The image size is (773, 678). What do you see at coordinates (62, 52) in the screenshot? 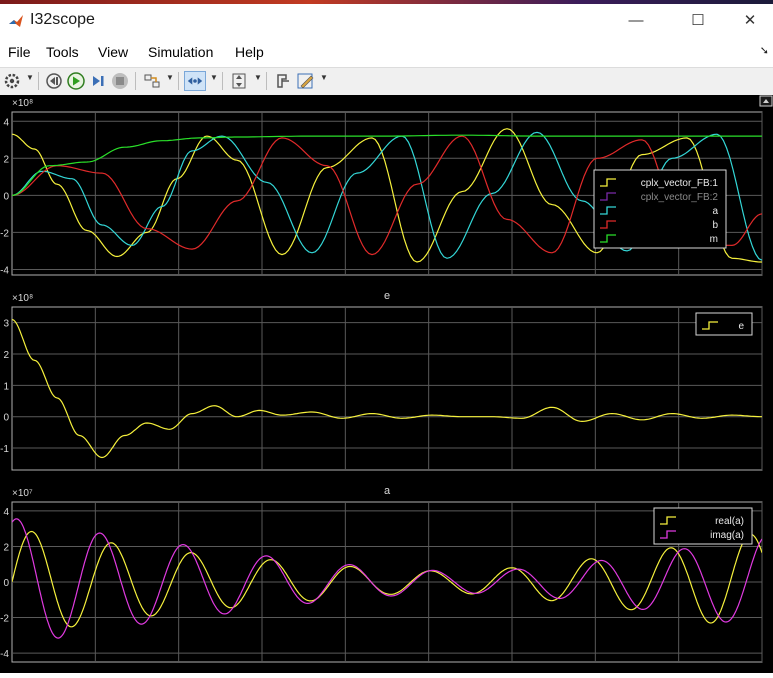
I see `menu-tools: Tools` at bounding box center [62, 52].